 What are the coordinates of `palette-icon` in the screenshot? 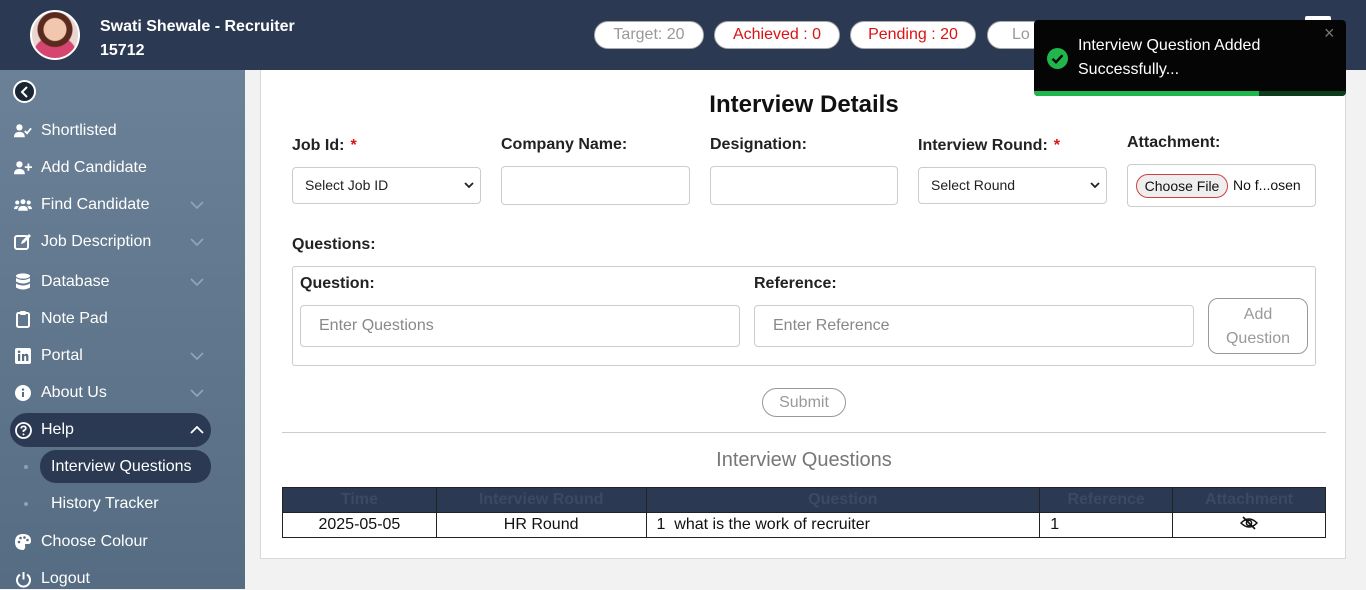 It's located at (23, 542).